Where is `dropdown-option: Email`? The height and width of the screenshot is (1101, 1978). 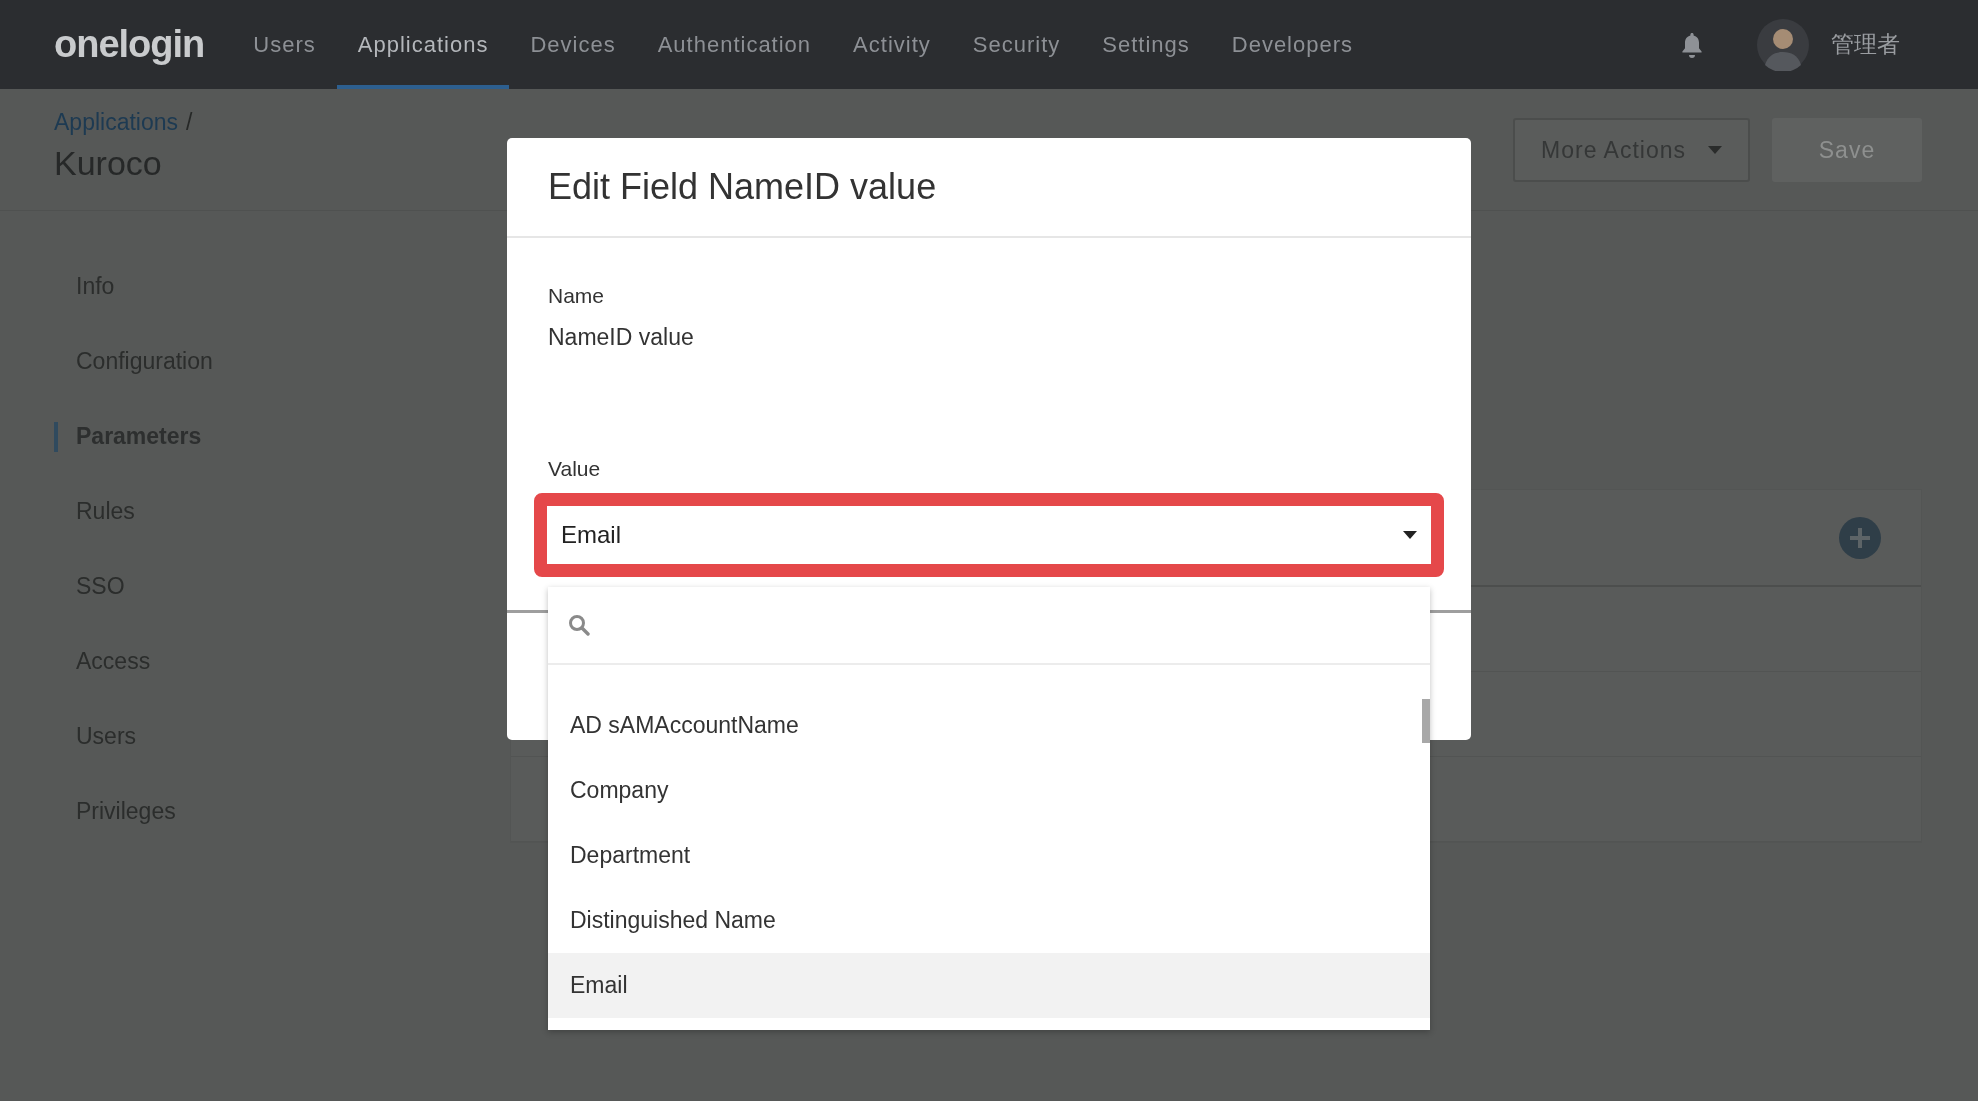 dropdown-option: Email is located at coordinates (989, 985).